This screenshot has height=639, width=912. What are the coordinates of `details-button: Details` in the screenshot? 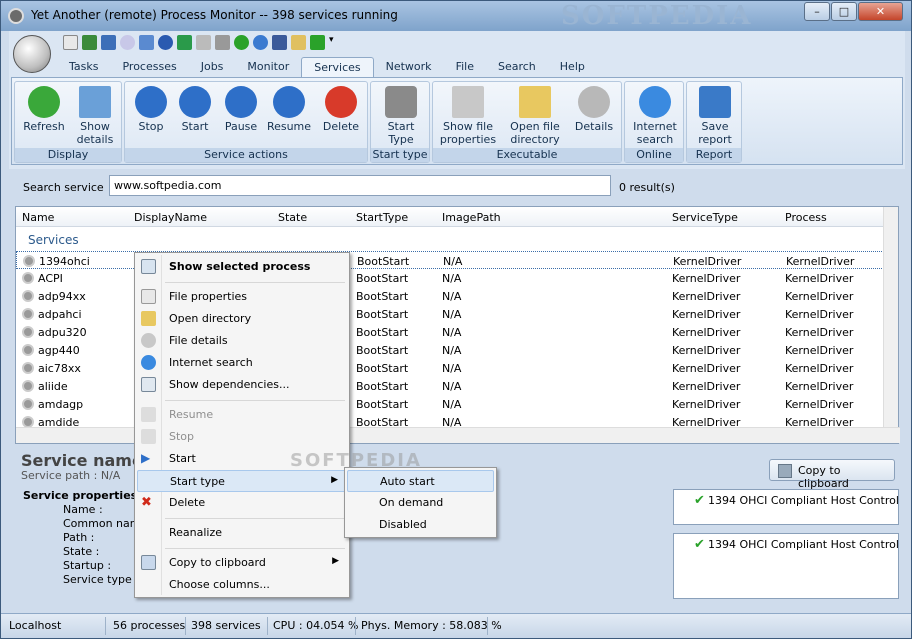 It's located at (594, 109).